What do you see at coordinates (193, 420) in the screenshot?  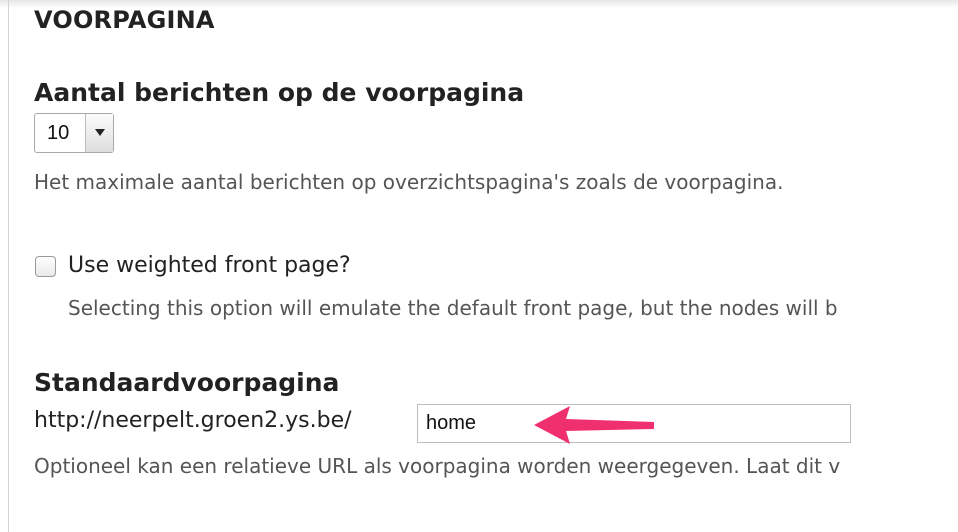 I see `url-prefix: http://neerpelt.groen2.ys.be/` at bounding box center [193, 420].